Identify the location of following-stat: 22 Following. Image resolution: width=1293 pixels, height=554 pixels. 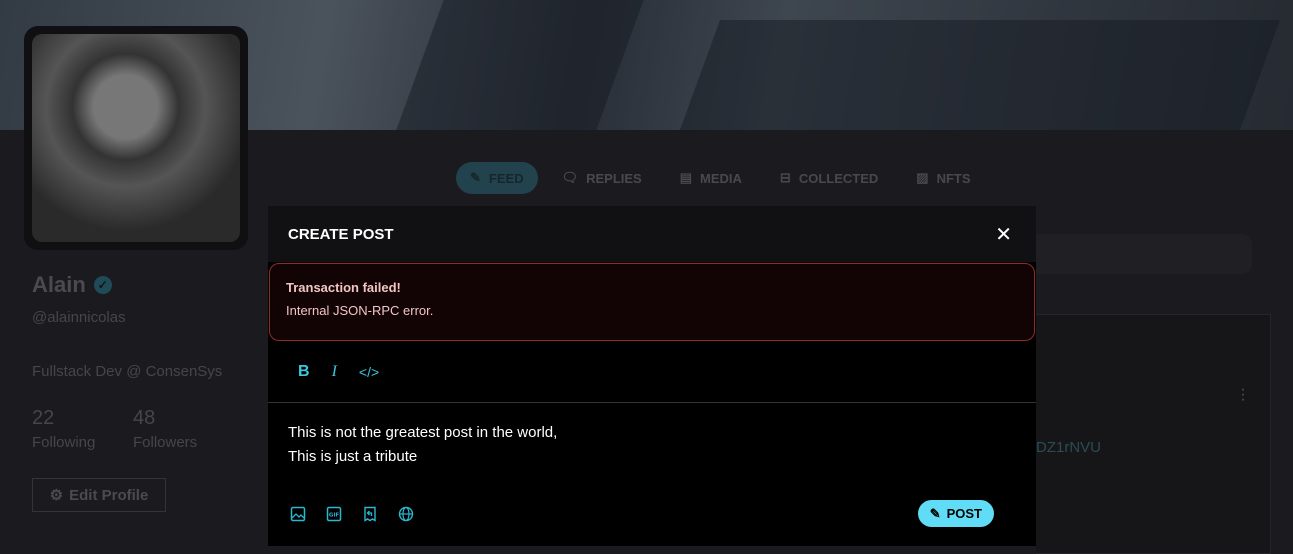
(63, 429).